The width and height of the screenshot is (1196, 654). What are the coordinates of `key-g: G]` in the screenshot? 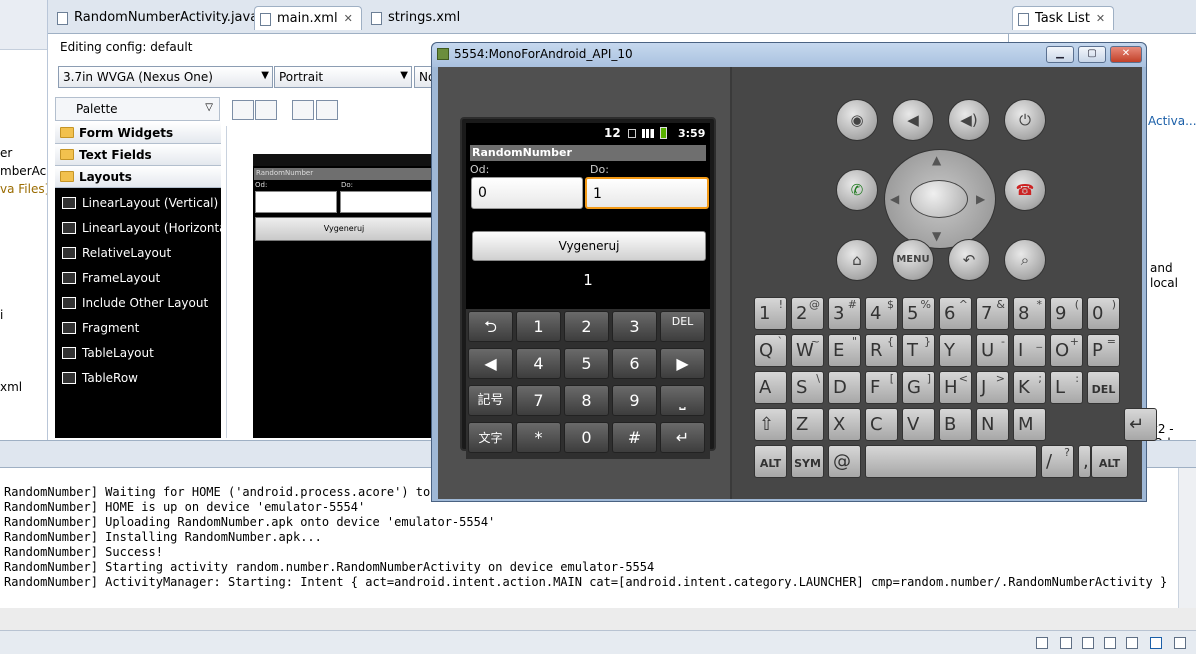 It's located at (918, 387).